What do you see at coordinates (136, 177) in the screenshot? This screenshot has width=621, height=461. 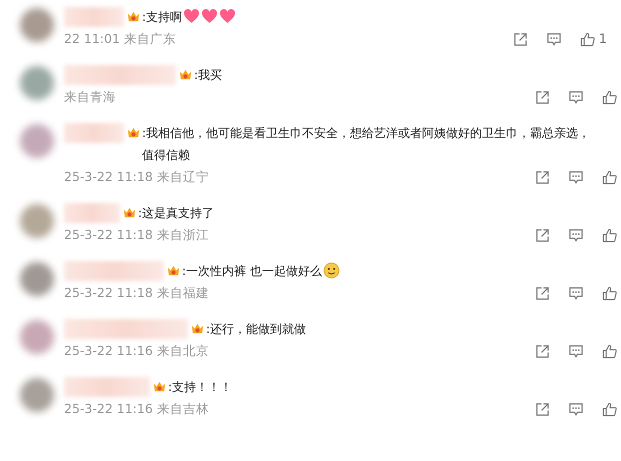 I see `comment-meta: 25-3-22 11:18 来自辽宁` at bounding box center [136, 177].